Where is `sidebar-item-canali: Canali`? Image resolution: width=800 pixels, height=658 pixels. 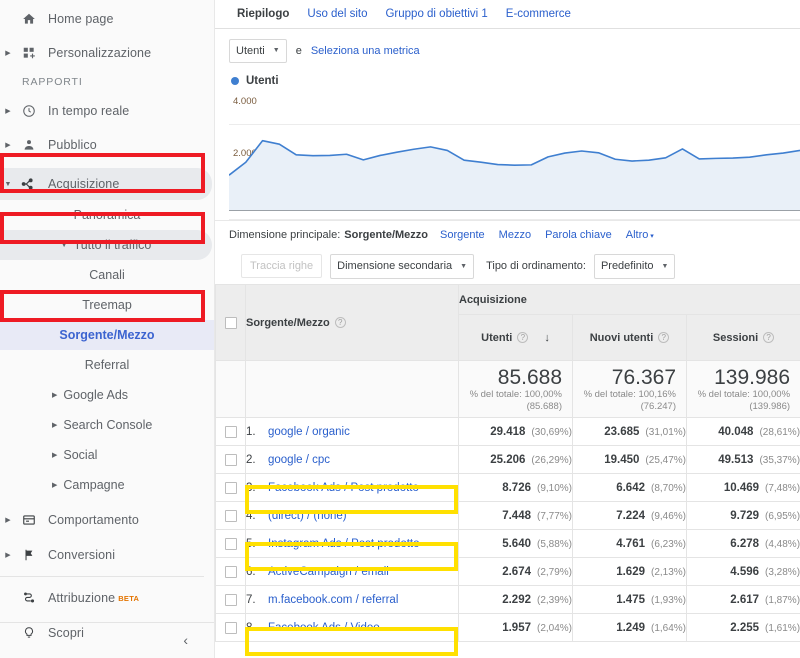
sidebar-item-canali: Canali is located at coordinates (107, 275).